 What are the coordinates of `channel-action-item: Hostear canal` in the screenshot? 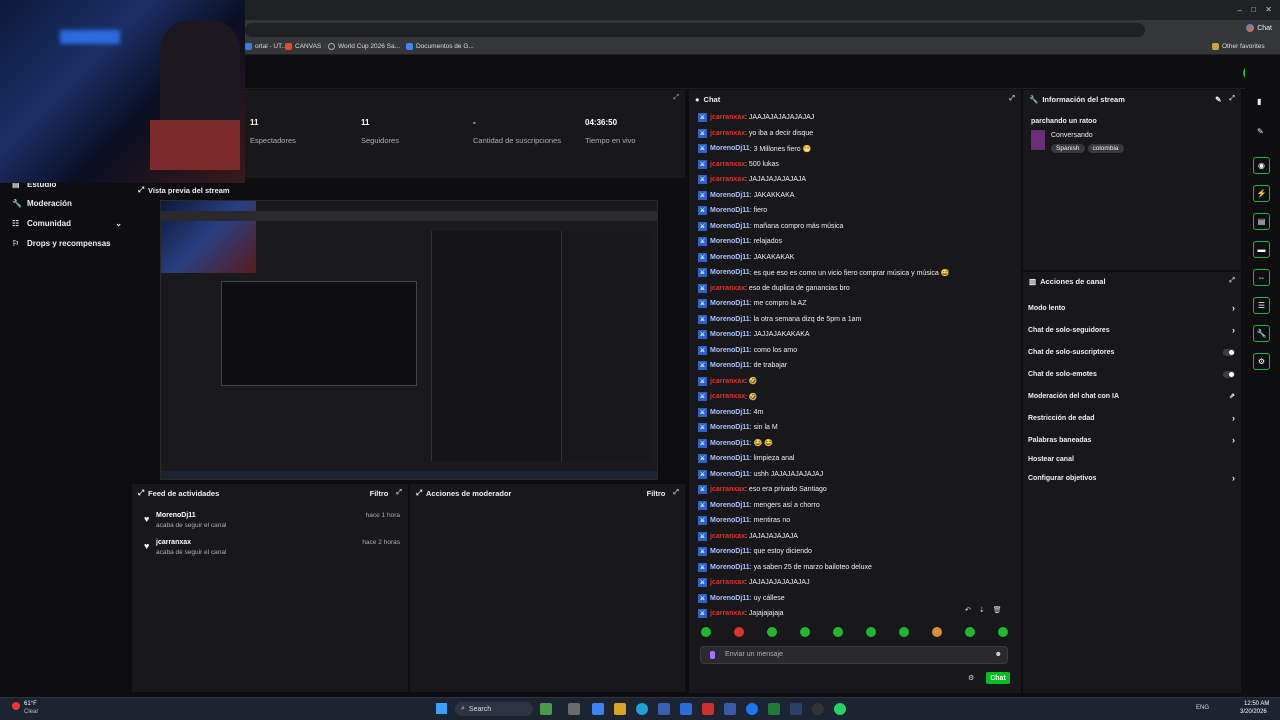 It's located at (1131, 459).